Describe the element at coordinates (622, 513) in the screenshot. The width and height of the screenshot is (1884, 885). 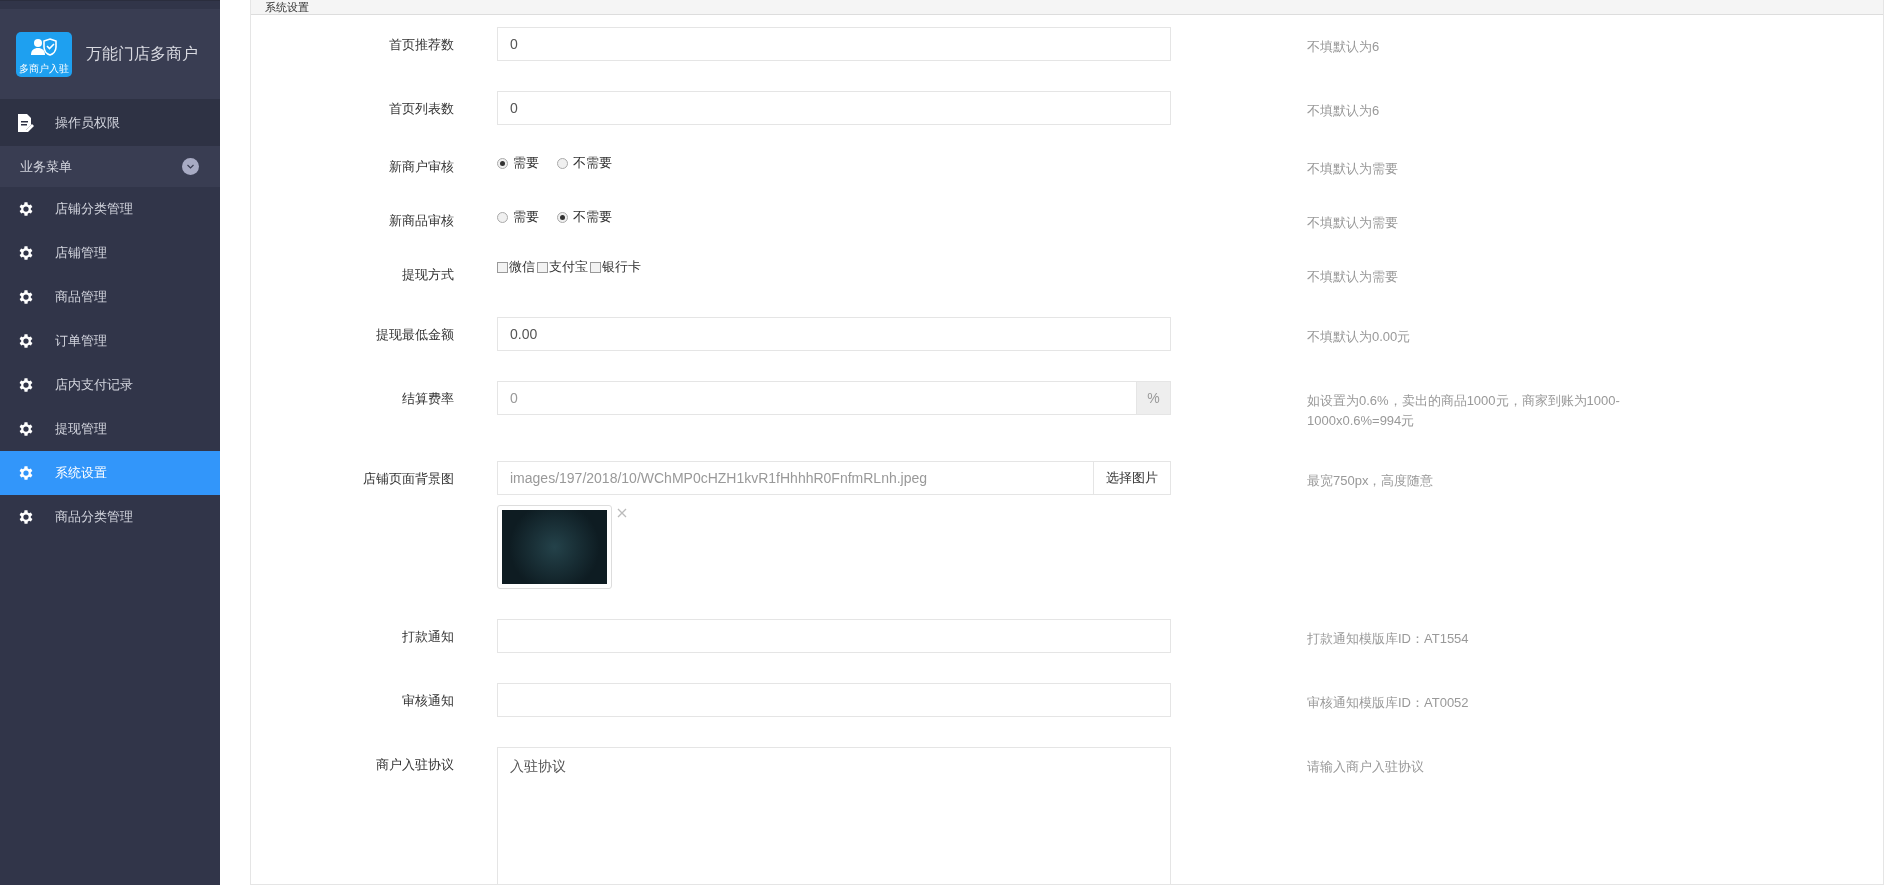
I see `close-icon` at that location.